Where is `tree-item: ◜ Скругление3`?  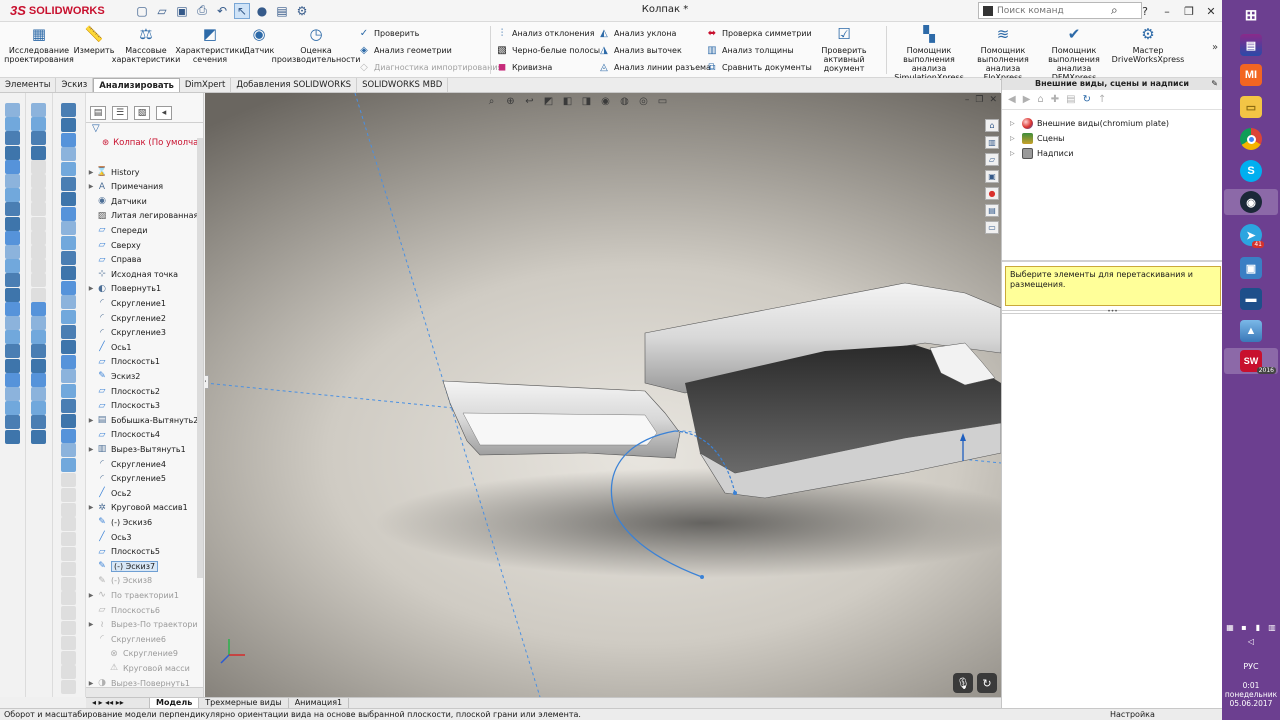 tree-item: ◜ Скругление3 is located at coordinates (144, 333).